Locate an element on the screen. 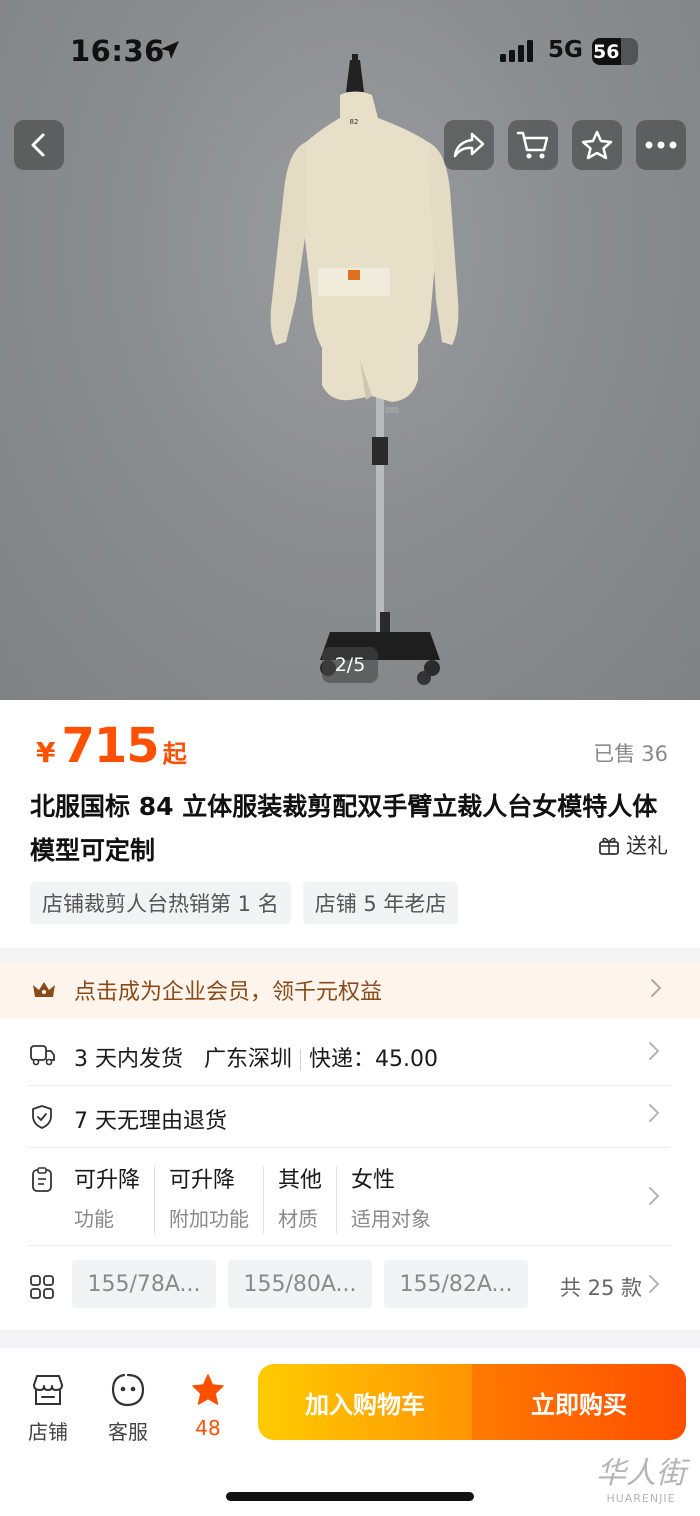 The width and height of the screenshot is (700, 1516). shipping-time: 3 天内发货 is located at coordinates (128, 1059).